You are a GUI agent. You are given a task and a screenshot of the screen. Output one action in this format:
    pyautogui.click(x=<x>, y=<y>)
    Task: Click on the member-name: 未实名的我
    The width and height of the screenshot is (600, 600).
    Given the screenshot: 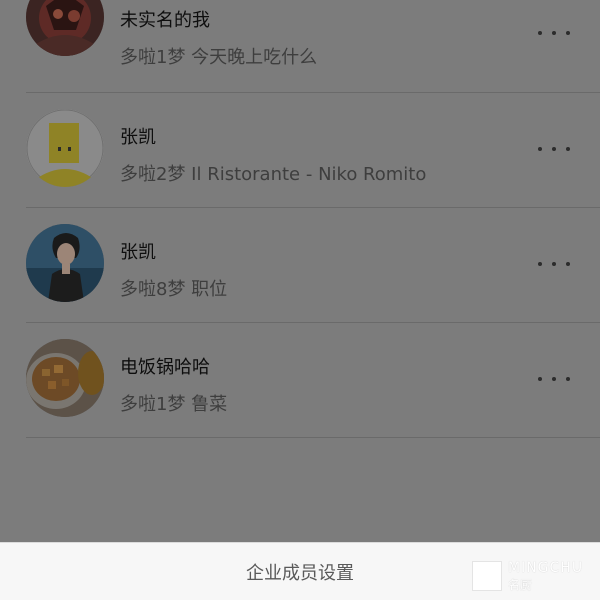 What is the action you would take?
    pyautogui.click(x=165, y=20)
    